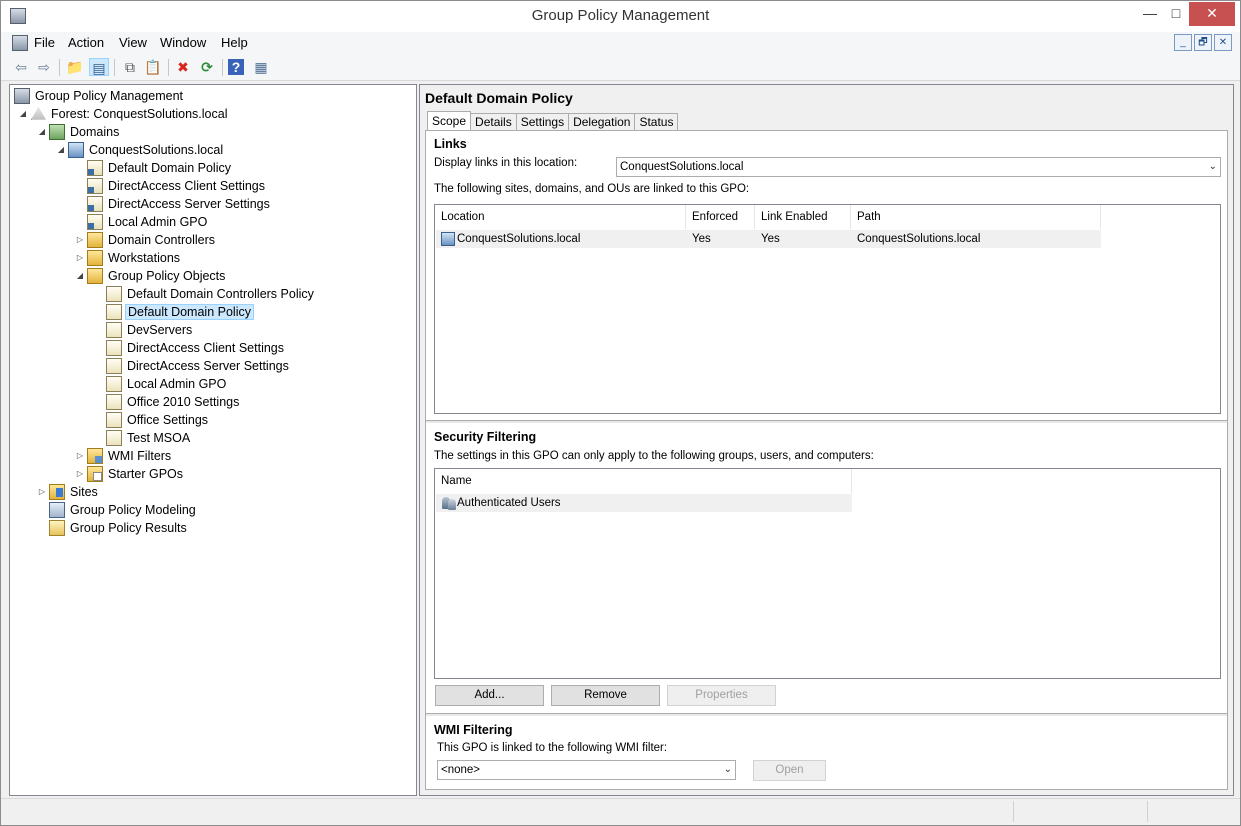 The width and height of the screenshot is (1241, 826). I want to click on group-policy-management-icon, so click(22, 95).